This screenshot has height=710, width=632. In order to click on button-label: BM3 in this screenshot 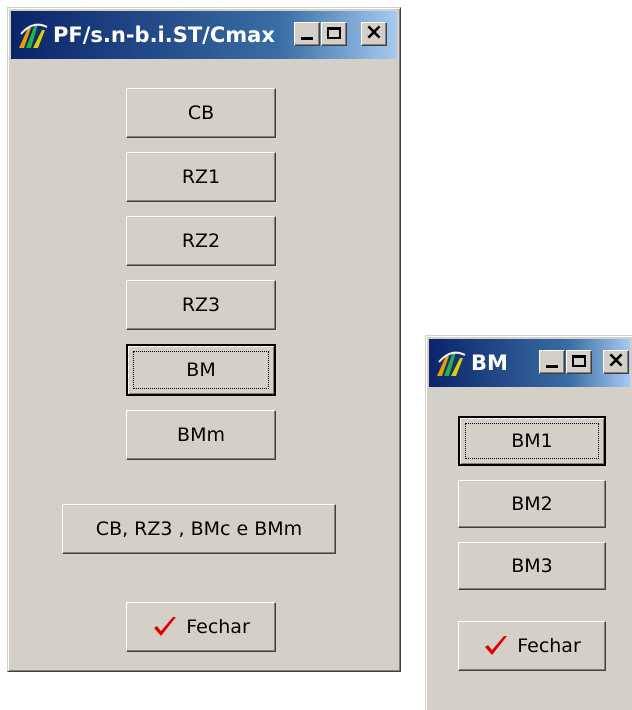, I will do `click(532, 566)`.